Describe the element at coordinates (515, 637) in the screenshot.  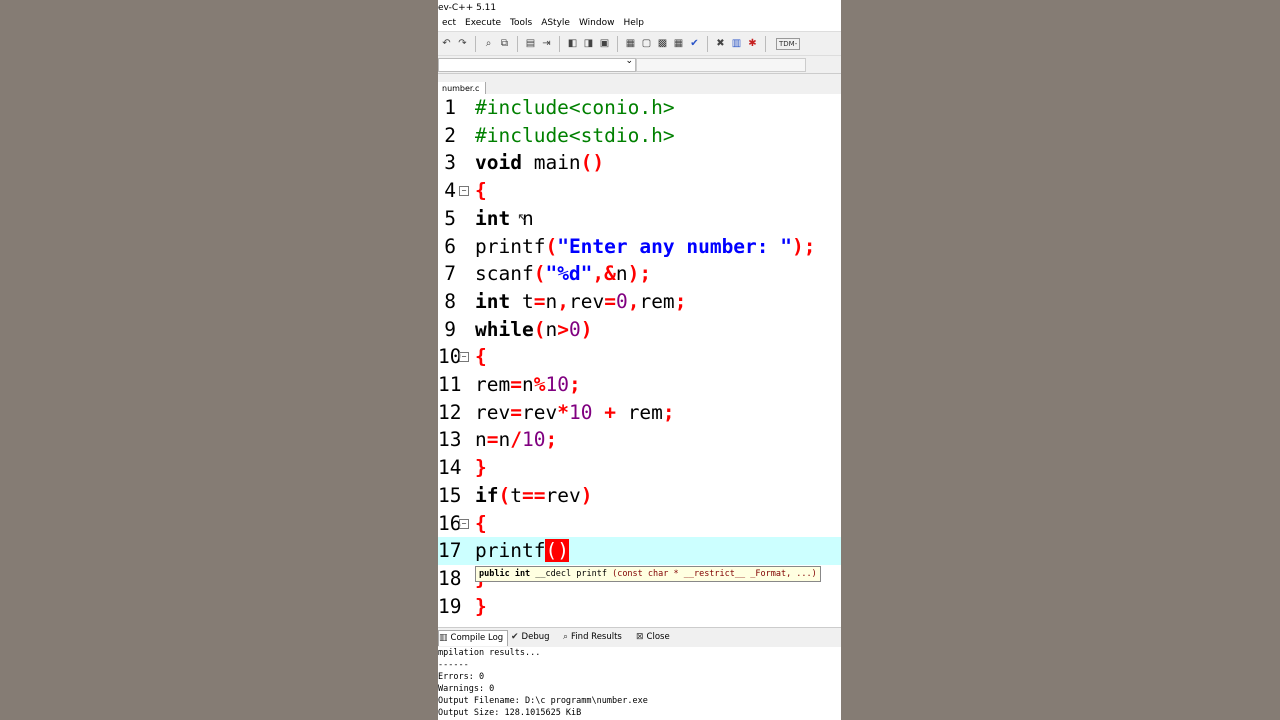
I see `checkmark-icon: ✔` at that location.